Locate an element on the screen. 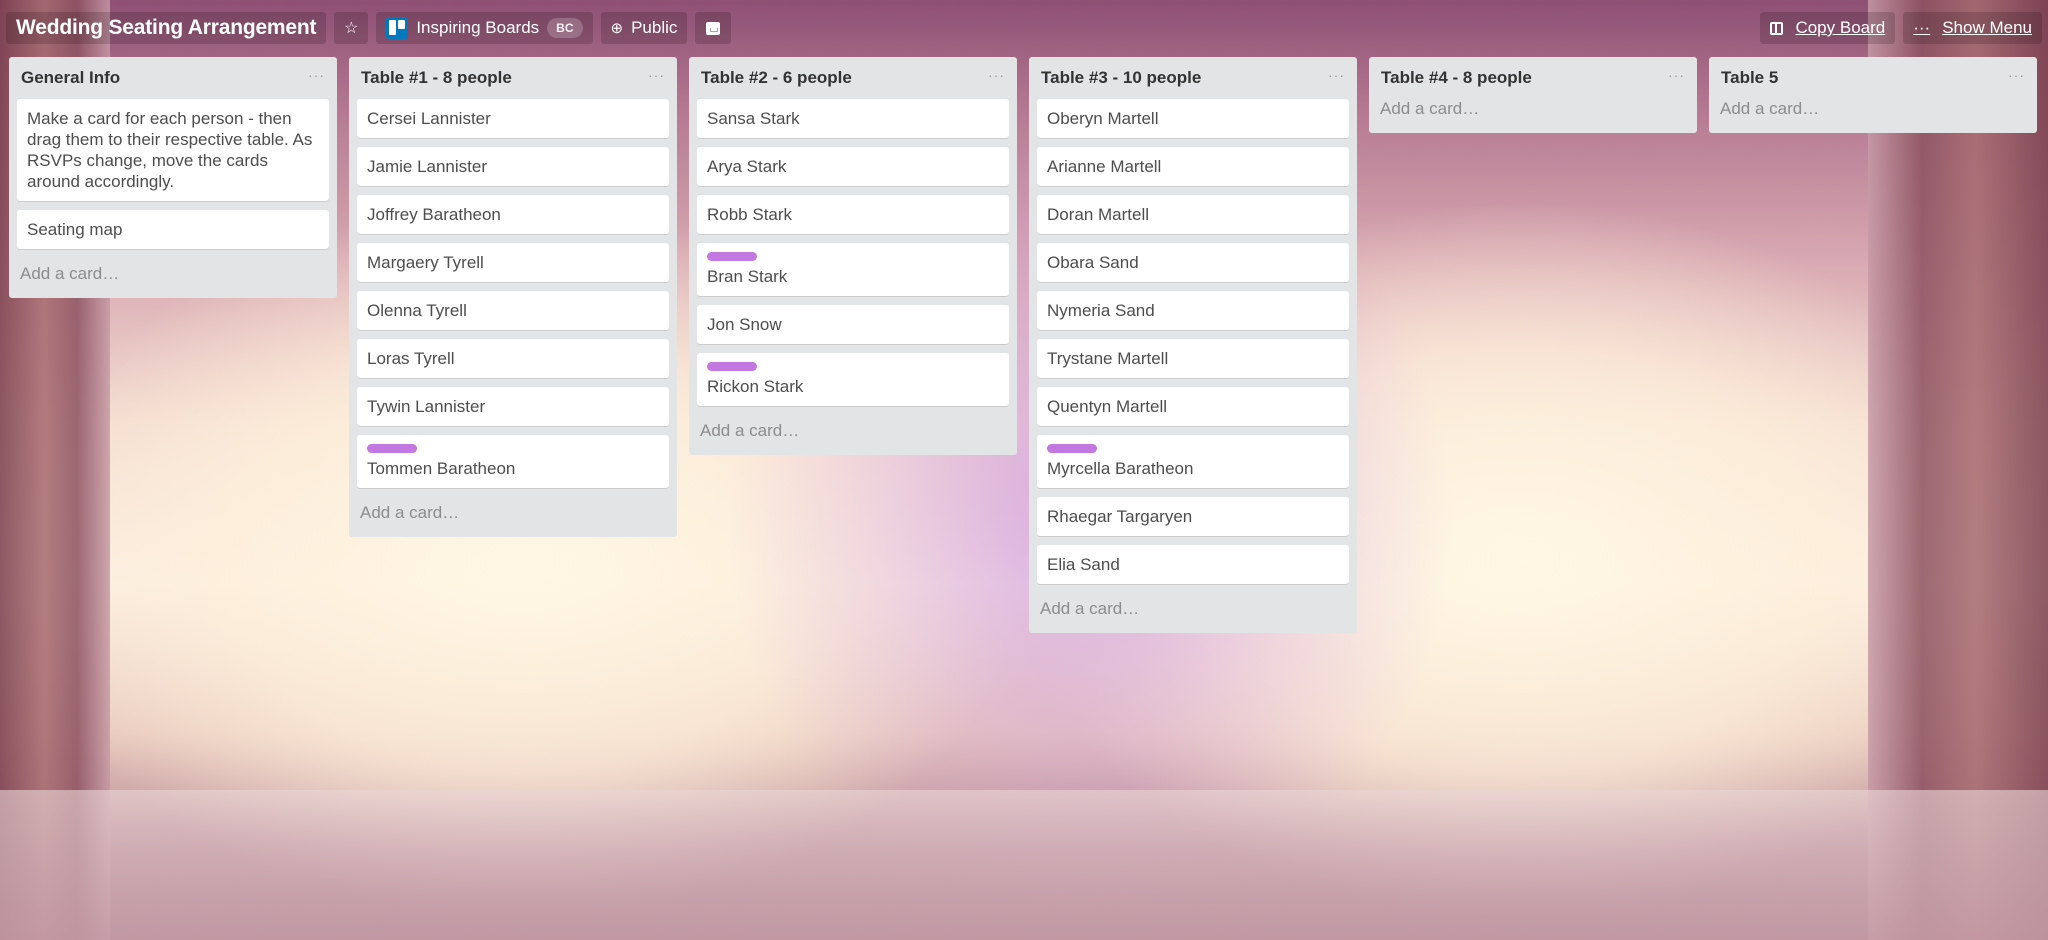 The height and width of the screenshot is (940, 2048). card-title: Arianne Martell is located at coordinates (1104, 166).